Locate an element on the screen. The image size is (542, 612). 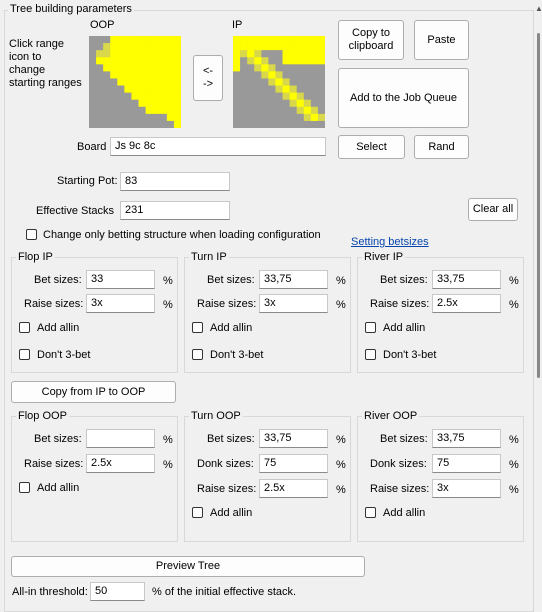
copy-to-clipboard-button: Copy to clipboard is located at coordinates (371, 40).